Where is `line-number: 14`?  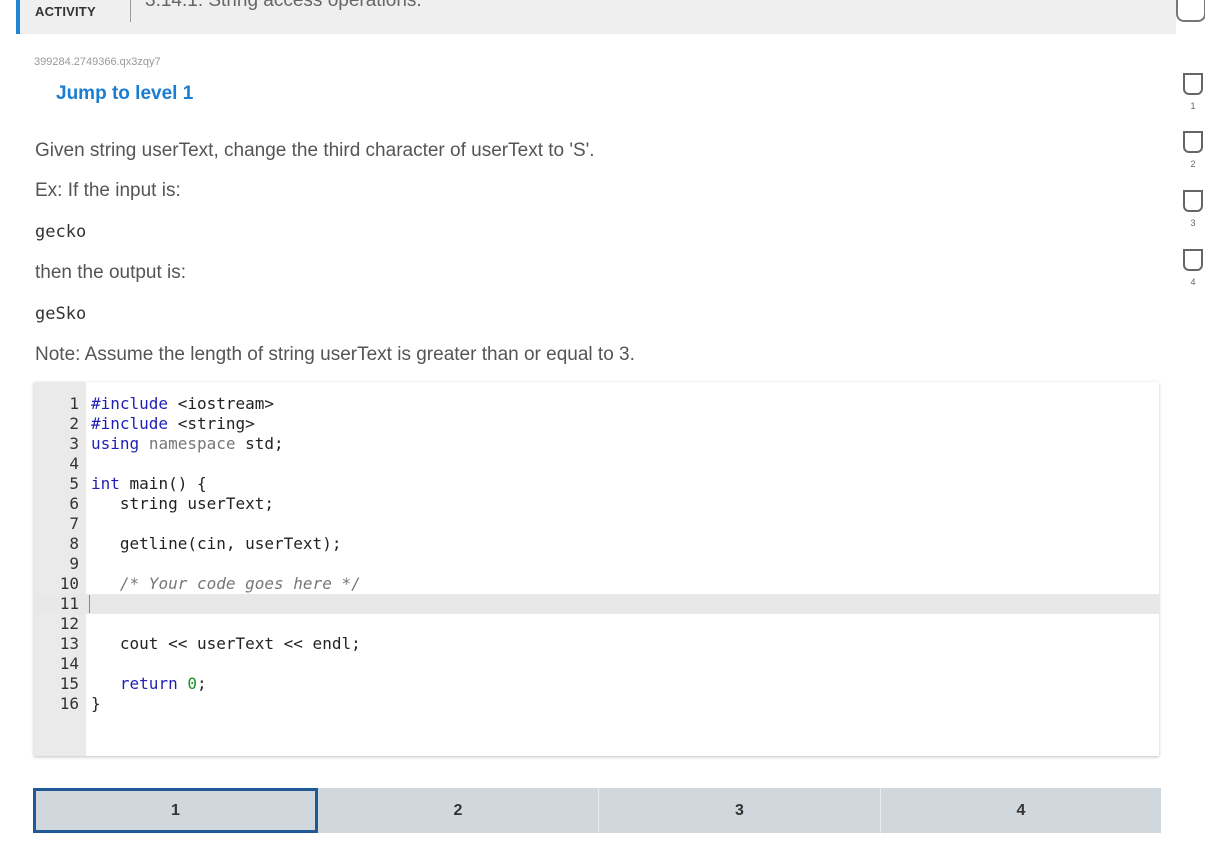
line-number: 14 is located at coordinates (69, 663).